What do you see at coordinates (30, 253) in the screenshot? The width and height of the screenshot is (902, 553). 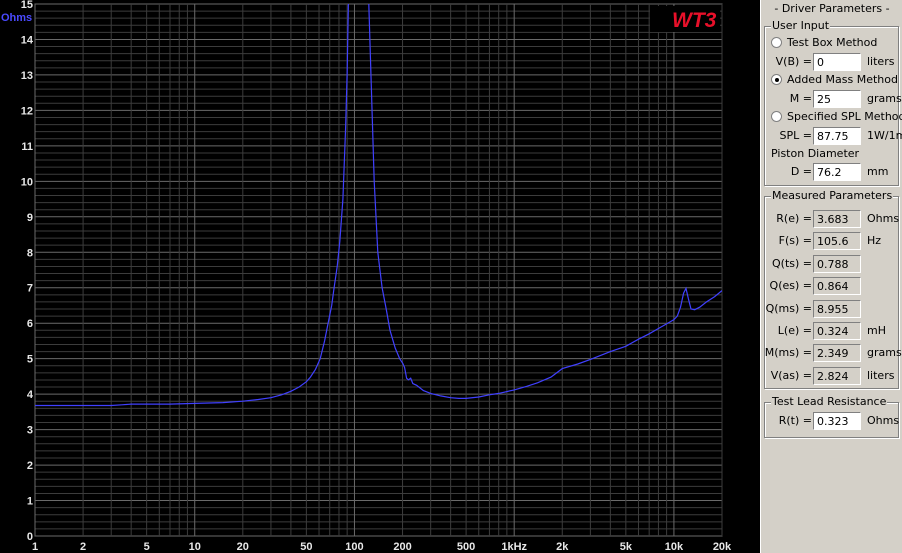 I see `y-tick-label: 8` at bounding box center [30, 253].